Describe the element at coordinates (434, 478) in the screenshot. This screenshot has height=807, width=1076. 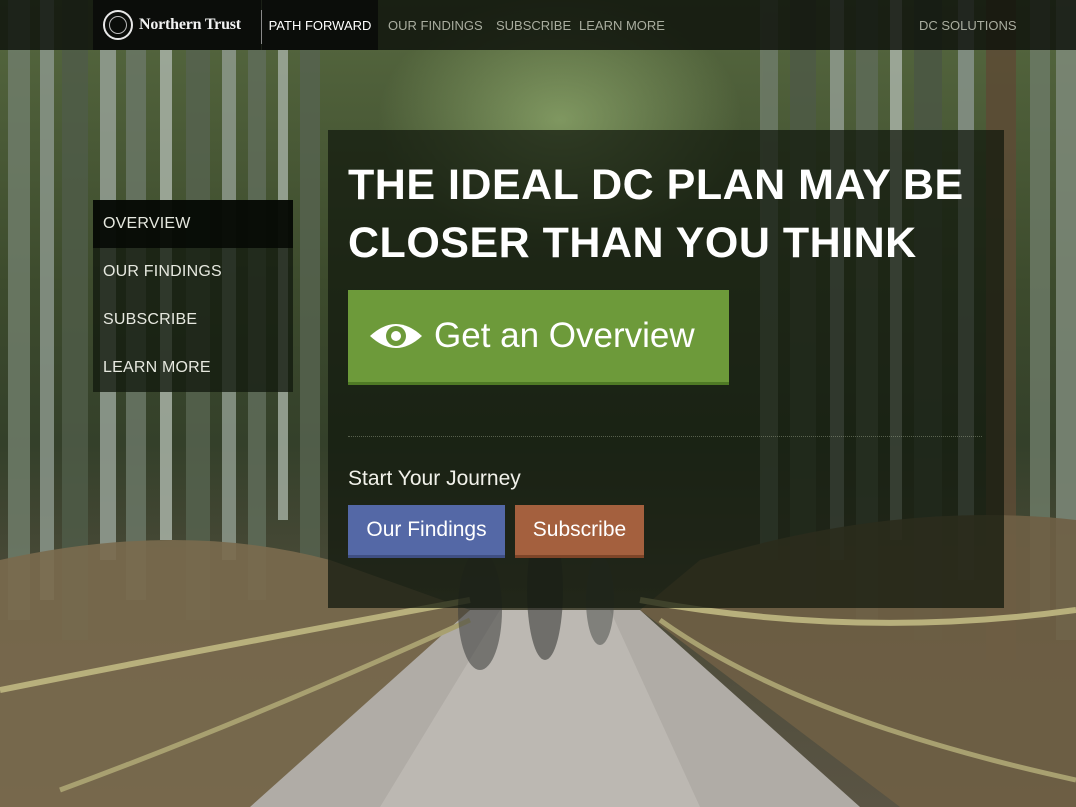
I see `start-journey-label: Start Your Journey` at that location.